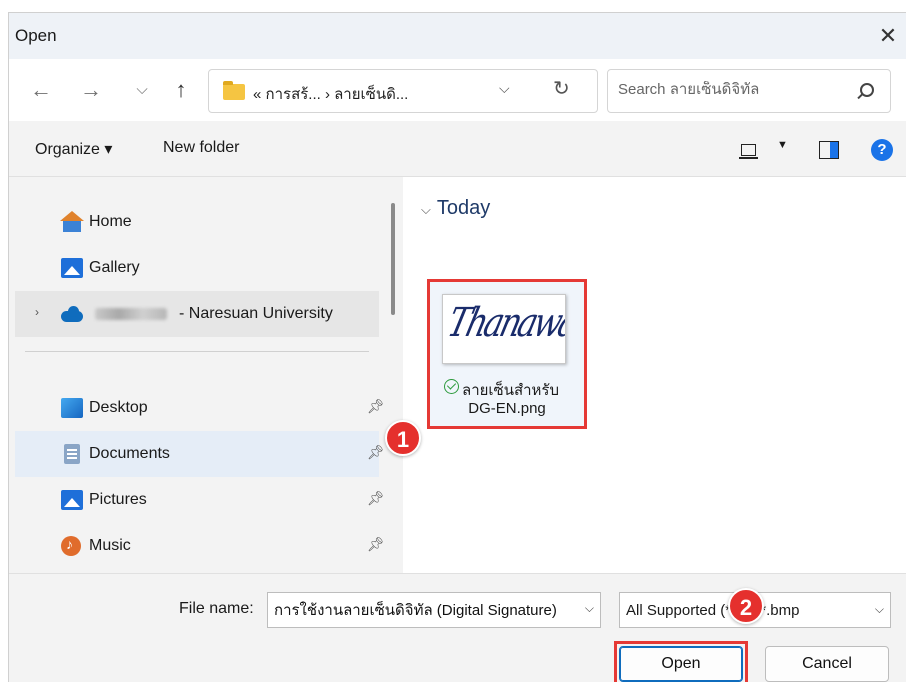  What do you see at coordinates (234, 90) in the screenshot?
I see `folder-icon` at bounding box center [234, 90].